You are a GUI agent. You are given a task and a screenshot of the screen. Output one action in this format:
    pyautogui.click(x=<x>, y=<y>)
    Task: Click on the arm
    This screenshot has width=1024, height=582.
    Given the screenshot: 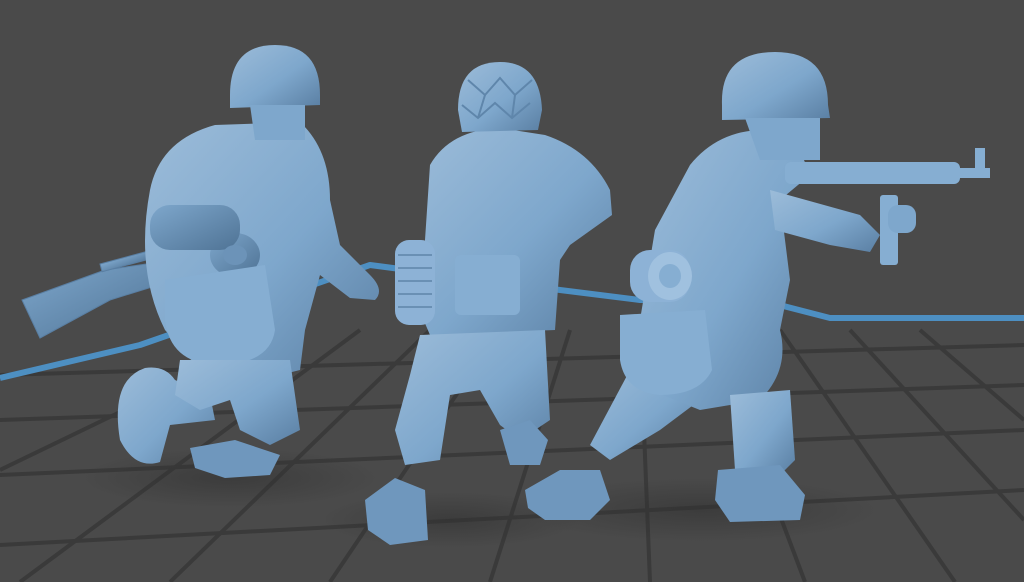 What is the action you would take?
    pyautogui.click(x=825, y=221)
    